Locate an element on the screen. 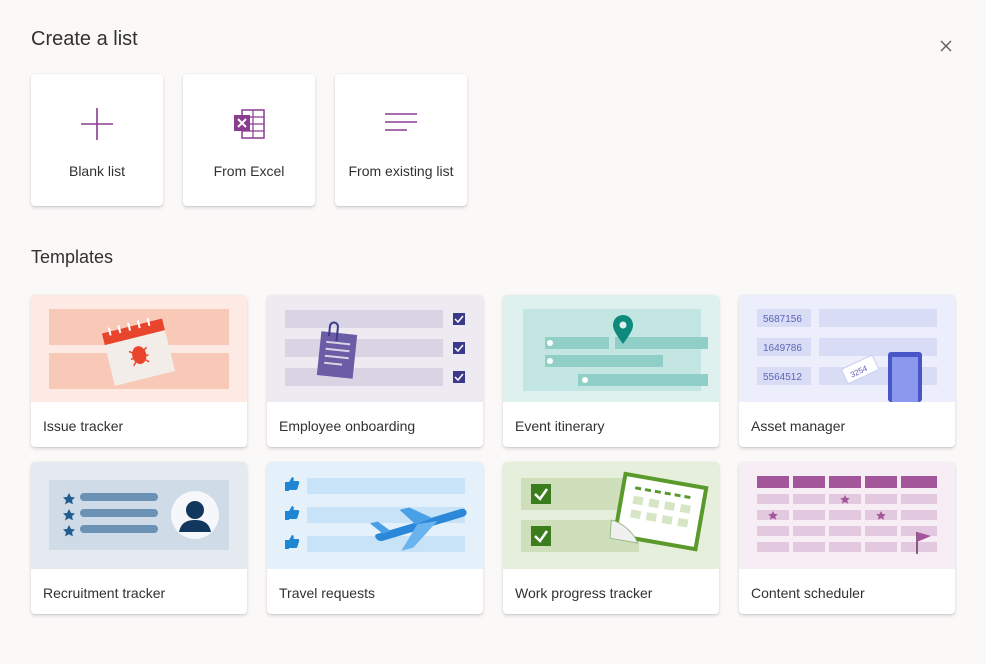 The width and height of the screenshot is (986, 664). content-scheduler-illustration is located at coordinates (847, 515).